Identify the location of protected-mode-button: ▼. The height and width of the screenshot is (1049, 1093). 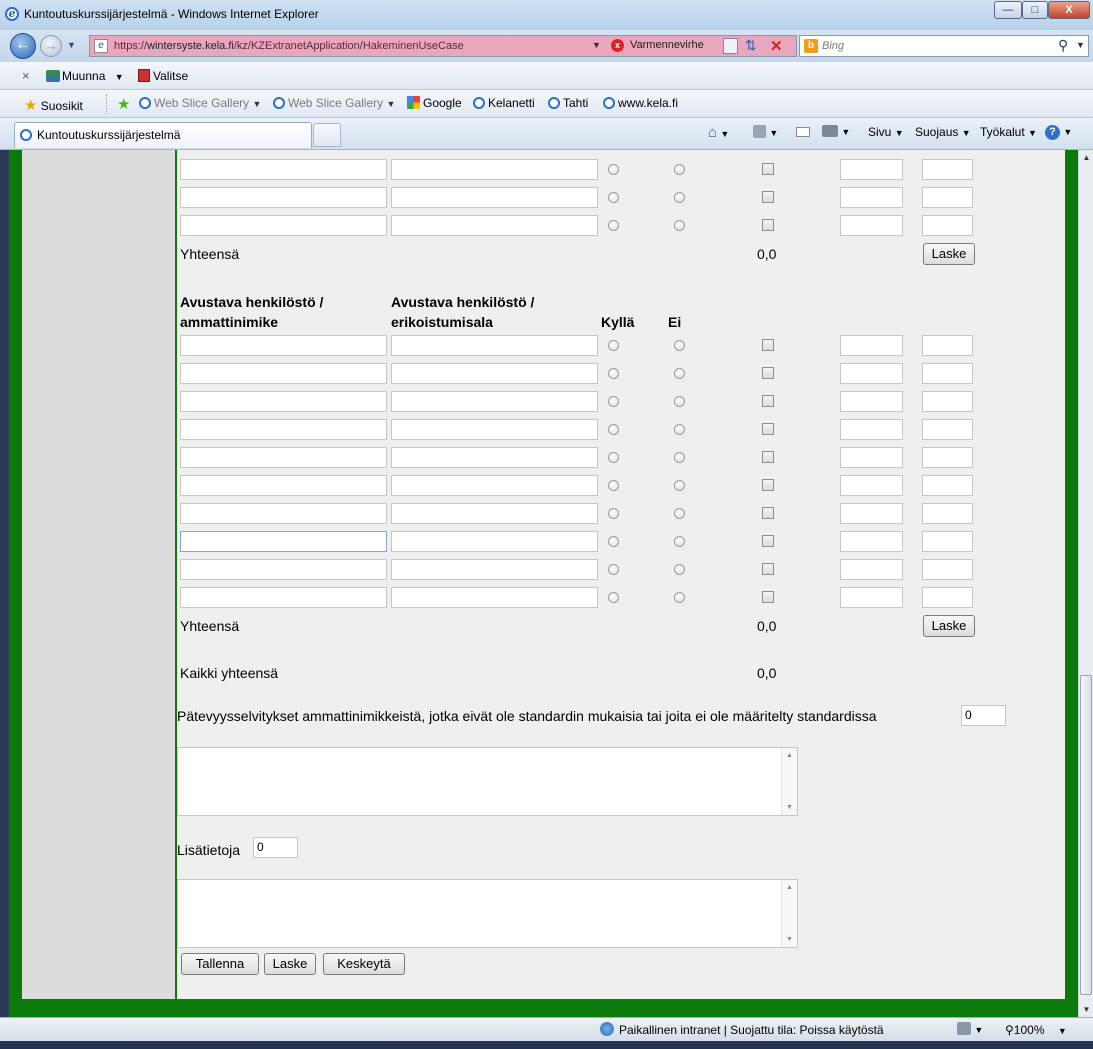
(970, 1029).